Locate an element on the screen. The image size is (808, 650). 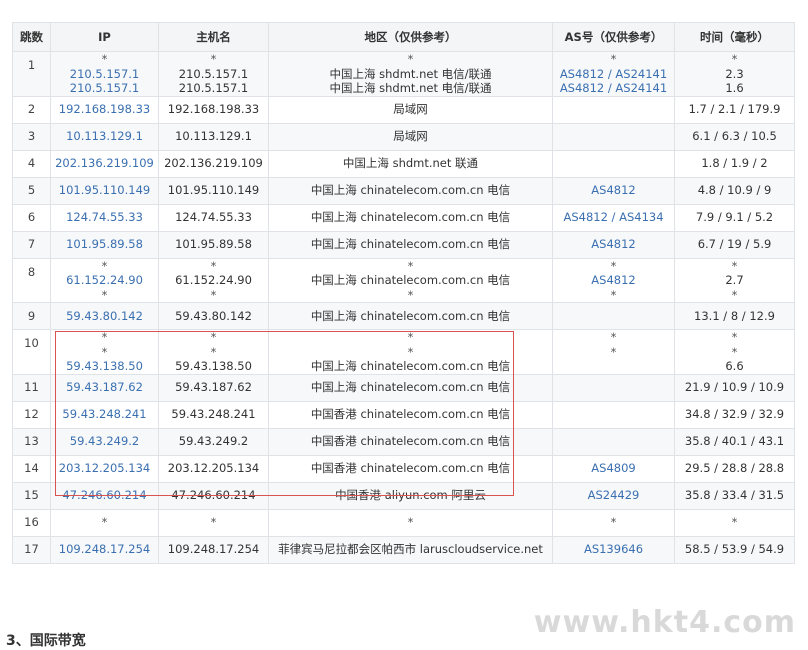
ip-cell: 59.43.248.241 is located at coordinates (104, 414).